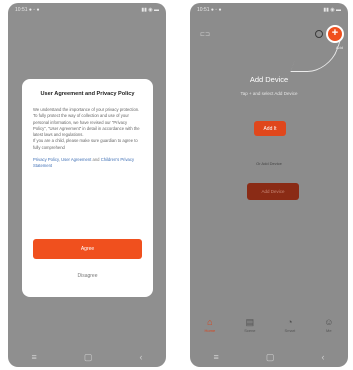  Describe the element at coordinates (76, 159) in the screenshot. I see `user-agreement-link: User Agreement` at that location.